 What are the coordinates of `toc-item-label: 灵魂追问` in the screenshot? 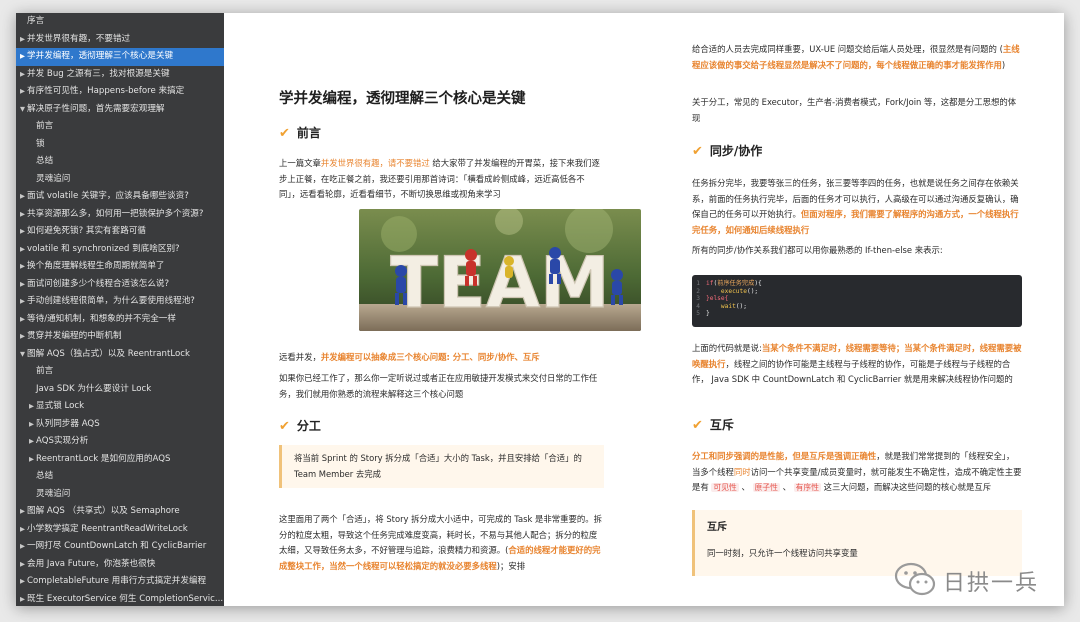 It's located at (53, 178).